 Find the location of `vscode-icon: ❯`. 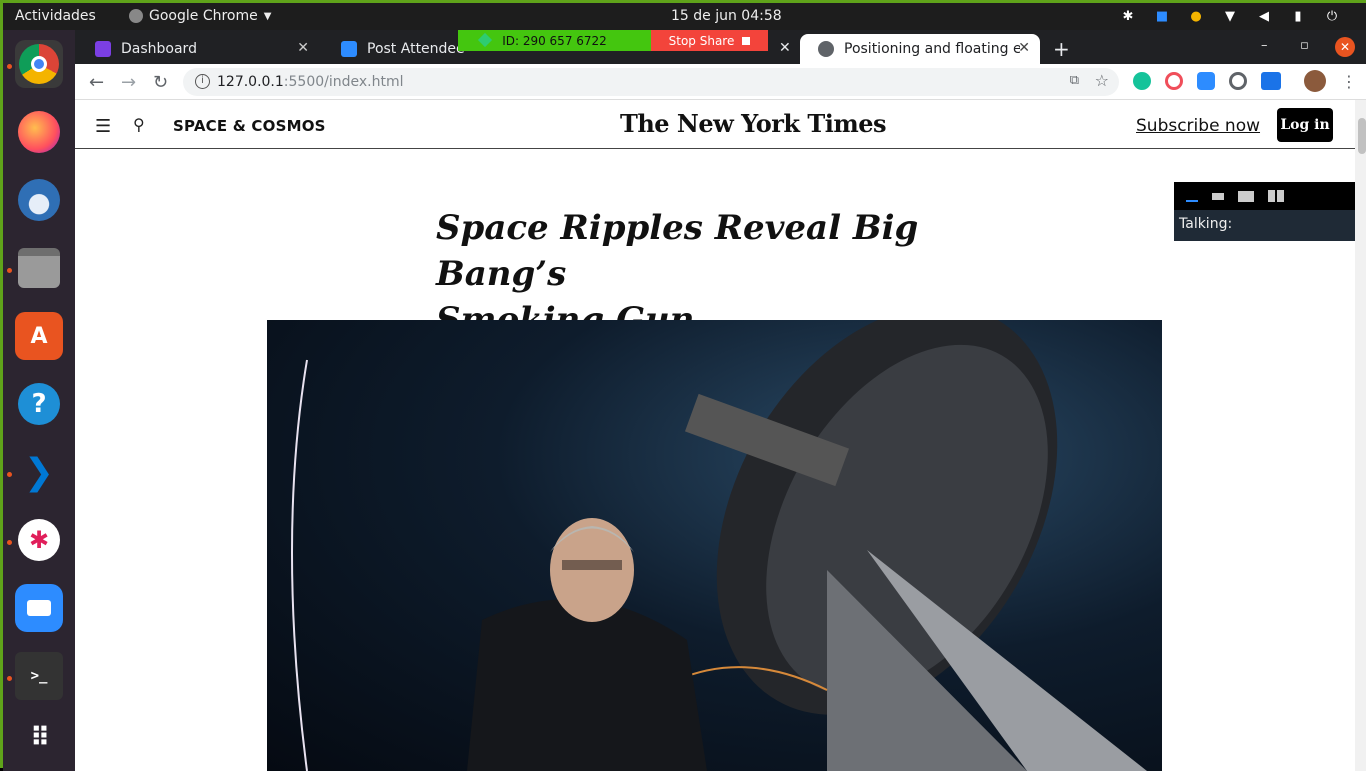

vscode-icon: ❯ is located at coordinates (39, 472).